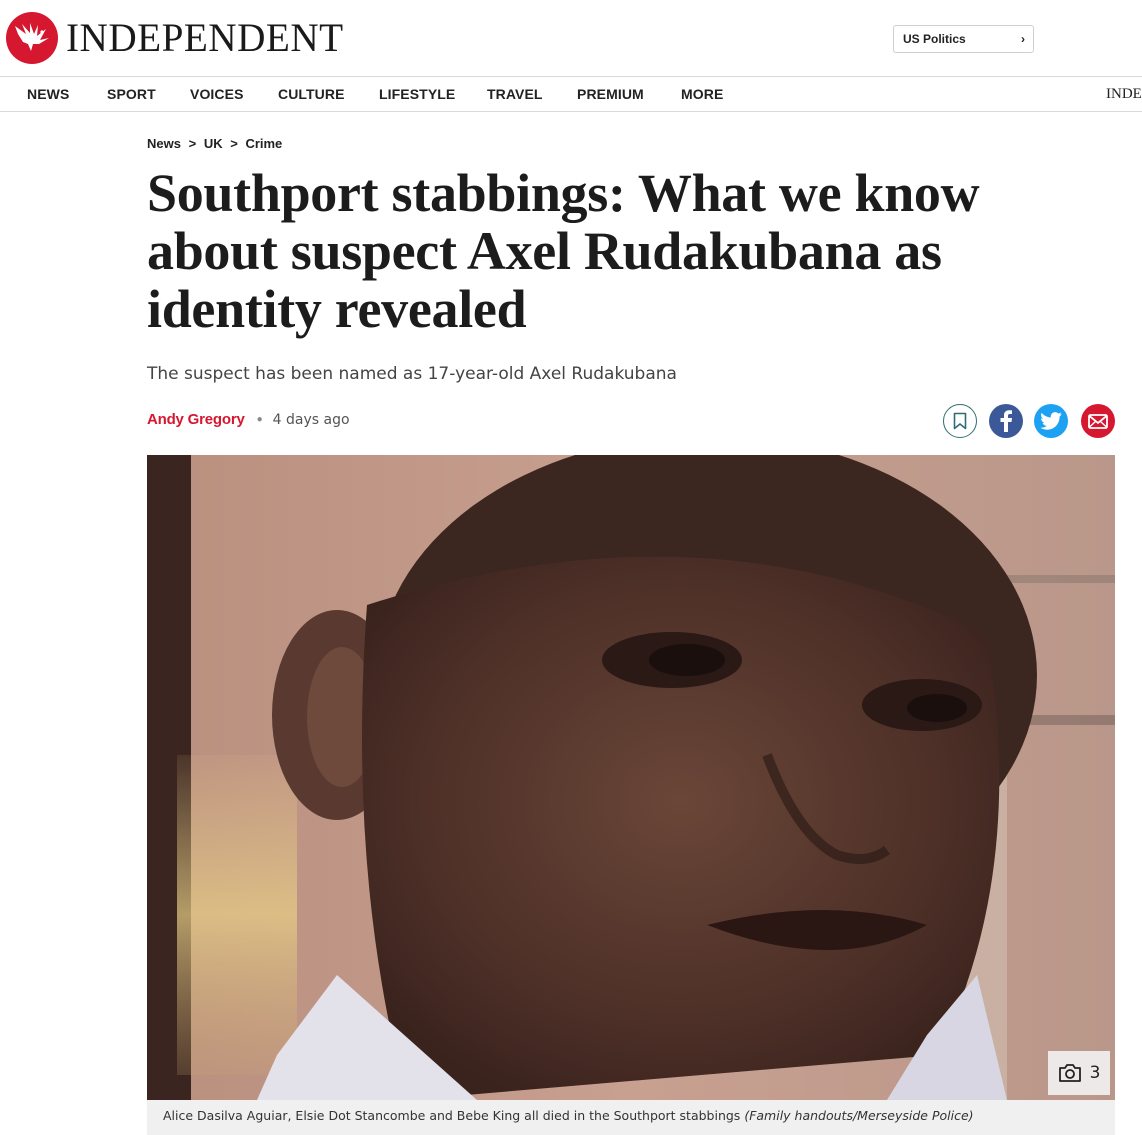 The width and height of the screenshot is (1142, 1135). What do you see at coordinates (1095, 1073) in the screenshot?
I see `gallery-count: 3` at bounding box center [1095, 1073].